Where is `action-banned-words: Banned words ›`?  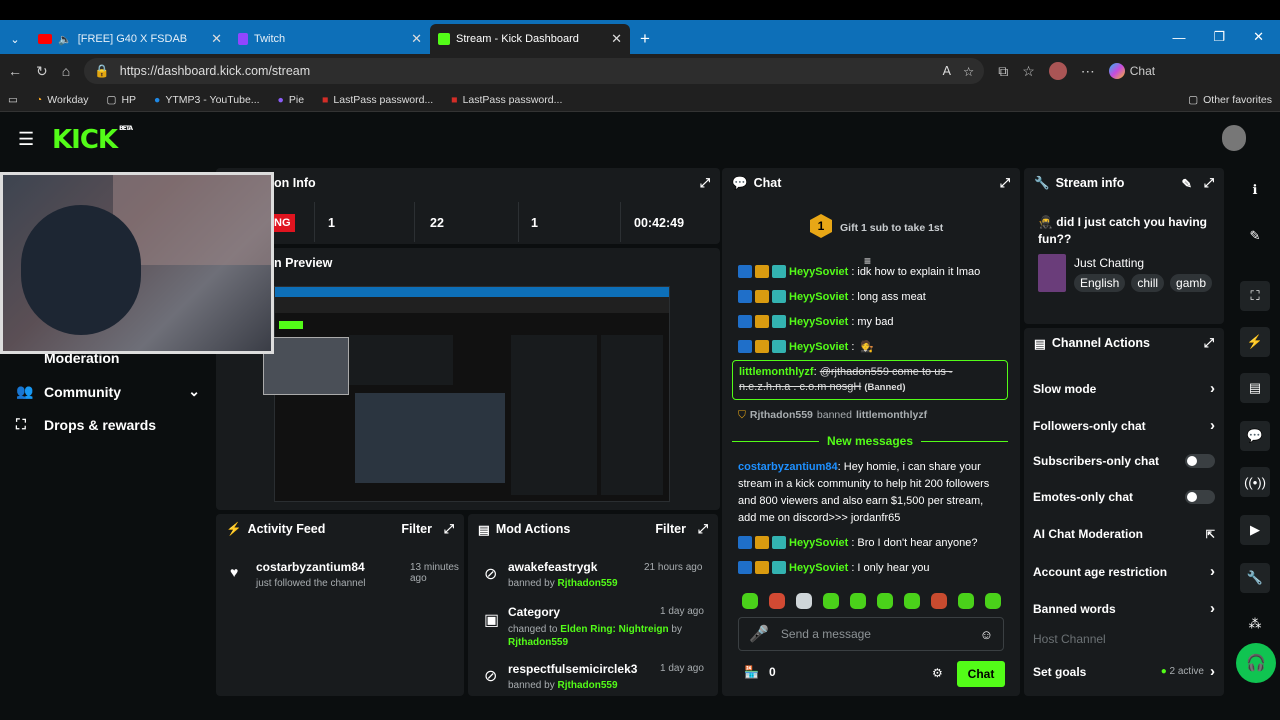
action-banned-words: Banned words › is located at coordinates (1124, 608).